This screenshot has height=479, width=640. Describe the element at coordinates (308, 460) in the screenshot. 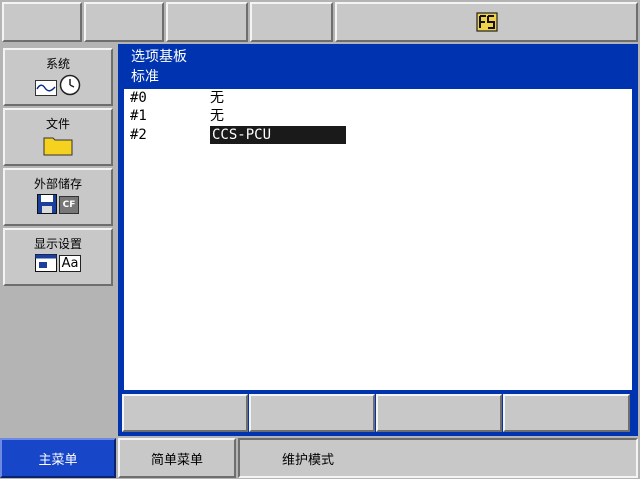

I see `maintenance-mode-status: 维护模式` at that location.